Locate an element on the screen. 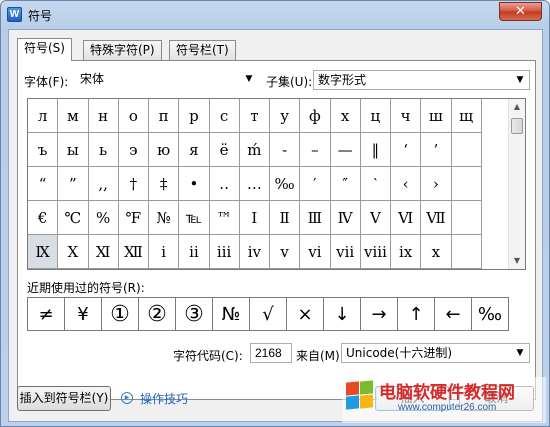  symbol-cell: т is located at coordinates (254, 116).